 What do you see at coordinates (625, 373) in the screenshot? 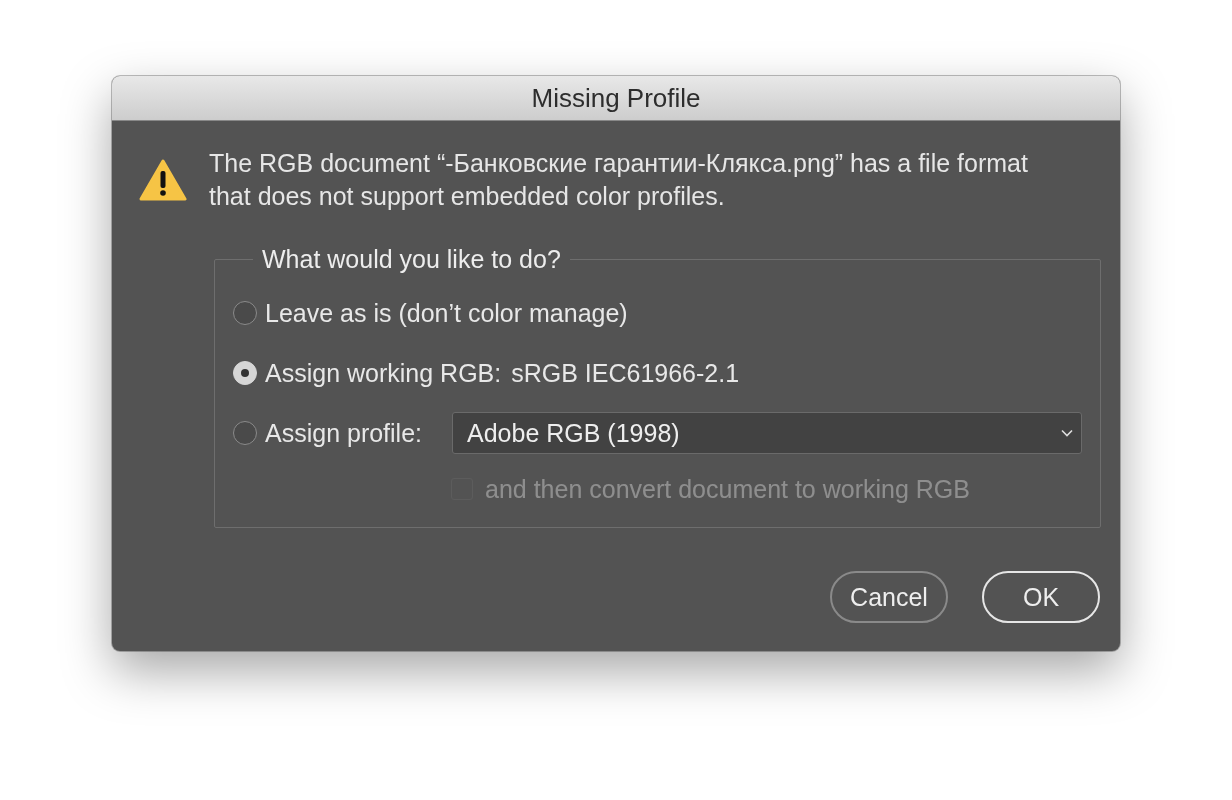
I see `working-profile-text: sRGB IEC61966-2.1` at bounding box center [625, 373].